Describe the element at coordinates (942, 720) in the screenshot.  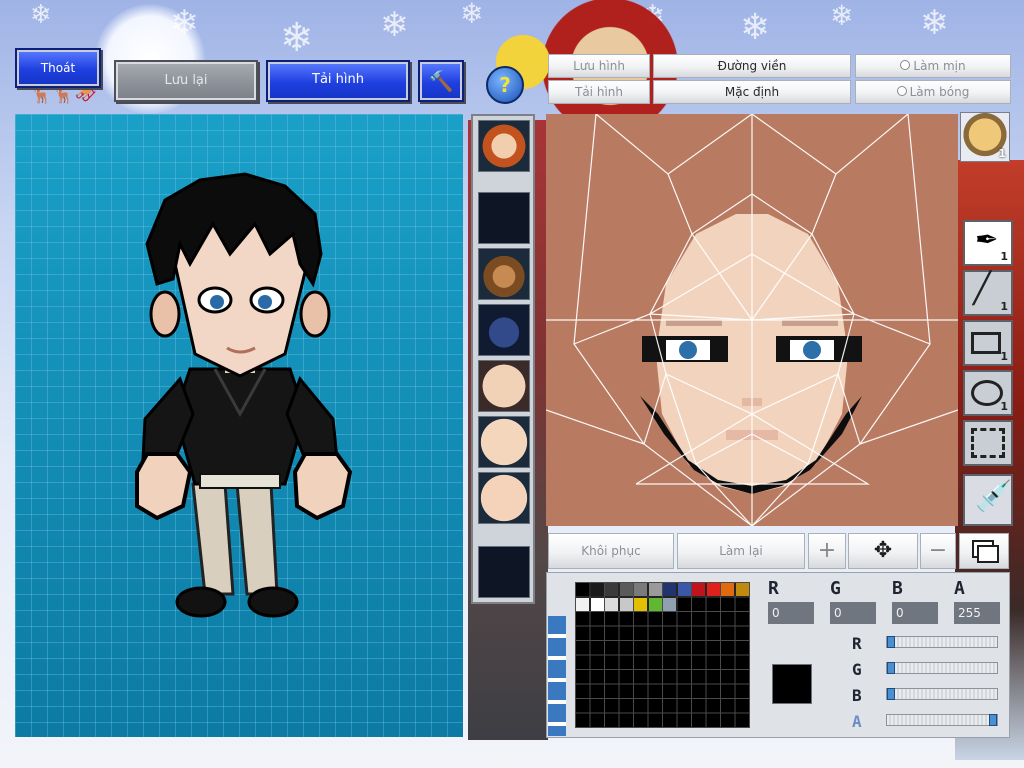
I see `alpha-slider` at that location.